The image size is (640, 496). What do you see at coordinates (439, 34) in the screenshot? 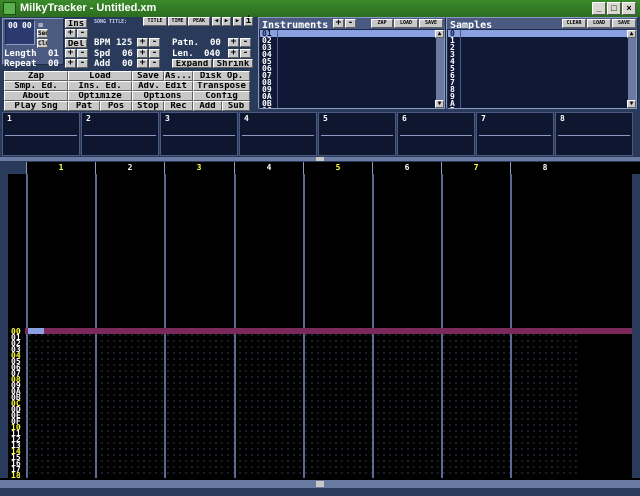
I see `instruments-scroll-up: ▲` at bounding box center [439, 34].